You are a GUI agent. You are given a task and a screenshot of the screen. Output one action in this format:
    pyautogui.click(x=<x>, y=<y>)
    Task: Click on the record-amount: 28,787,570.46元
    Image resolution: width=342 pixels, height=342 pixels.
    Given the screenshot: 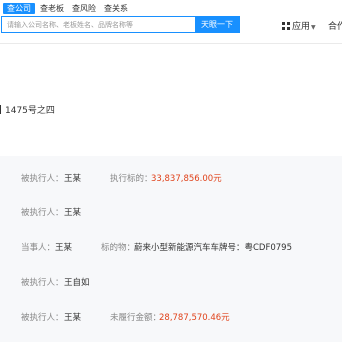 What is the action you would take?
    pyautogui.click(x=194, y=318)
    